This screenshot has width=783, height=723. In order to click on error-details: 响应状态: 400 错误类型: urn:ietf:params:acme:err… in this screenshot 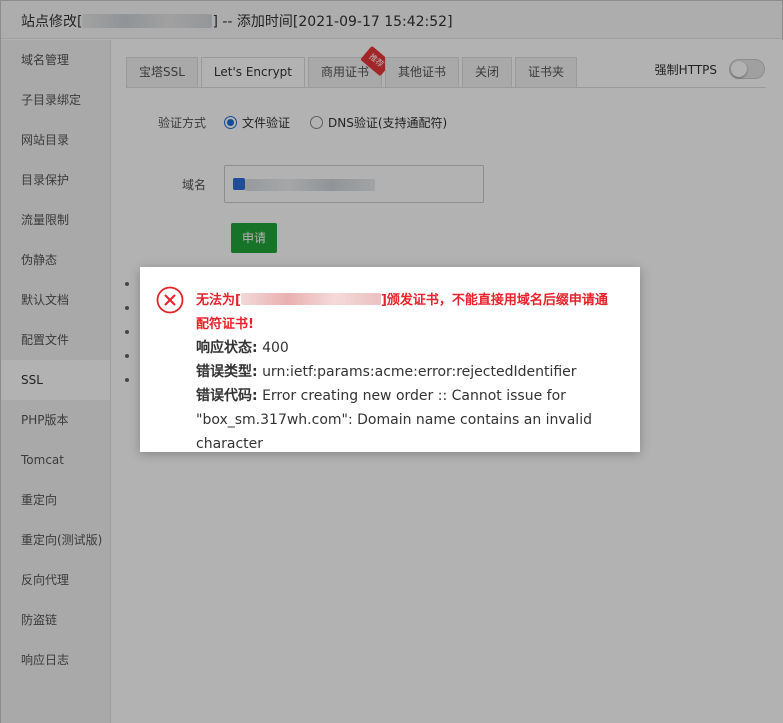, I will do `click(411, 396)`.